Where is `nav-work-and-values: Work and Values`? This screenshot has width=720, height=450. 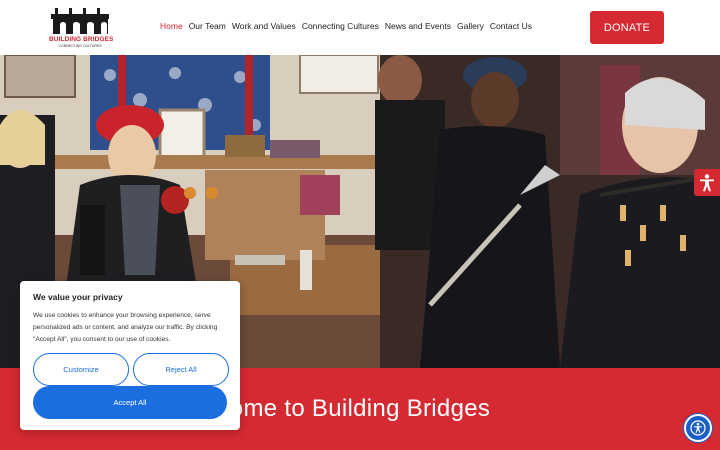 nav-work-and-values: Work and Values is located at coordinates (264, 26).